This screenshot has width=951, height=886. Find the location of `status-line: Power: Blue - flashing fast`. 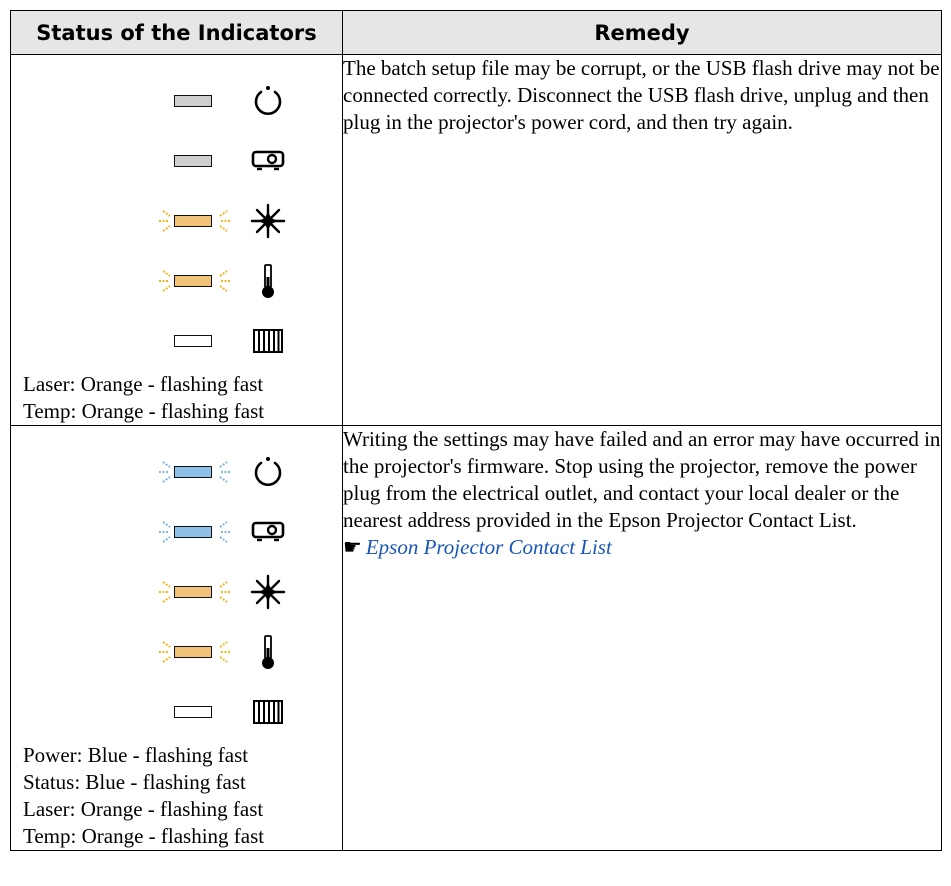

status-line: Power: Blue - flashing fast is located at coordinates (136, 755).